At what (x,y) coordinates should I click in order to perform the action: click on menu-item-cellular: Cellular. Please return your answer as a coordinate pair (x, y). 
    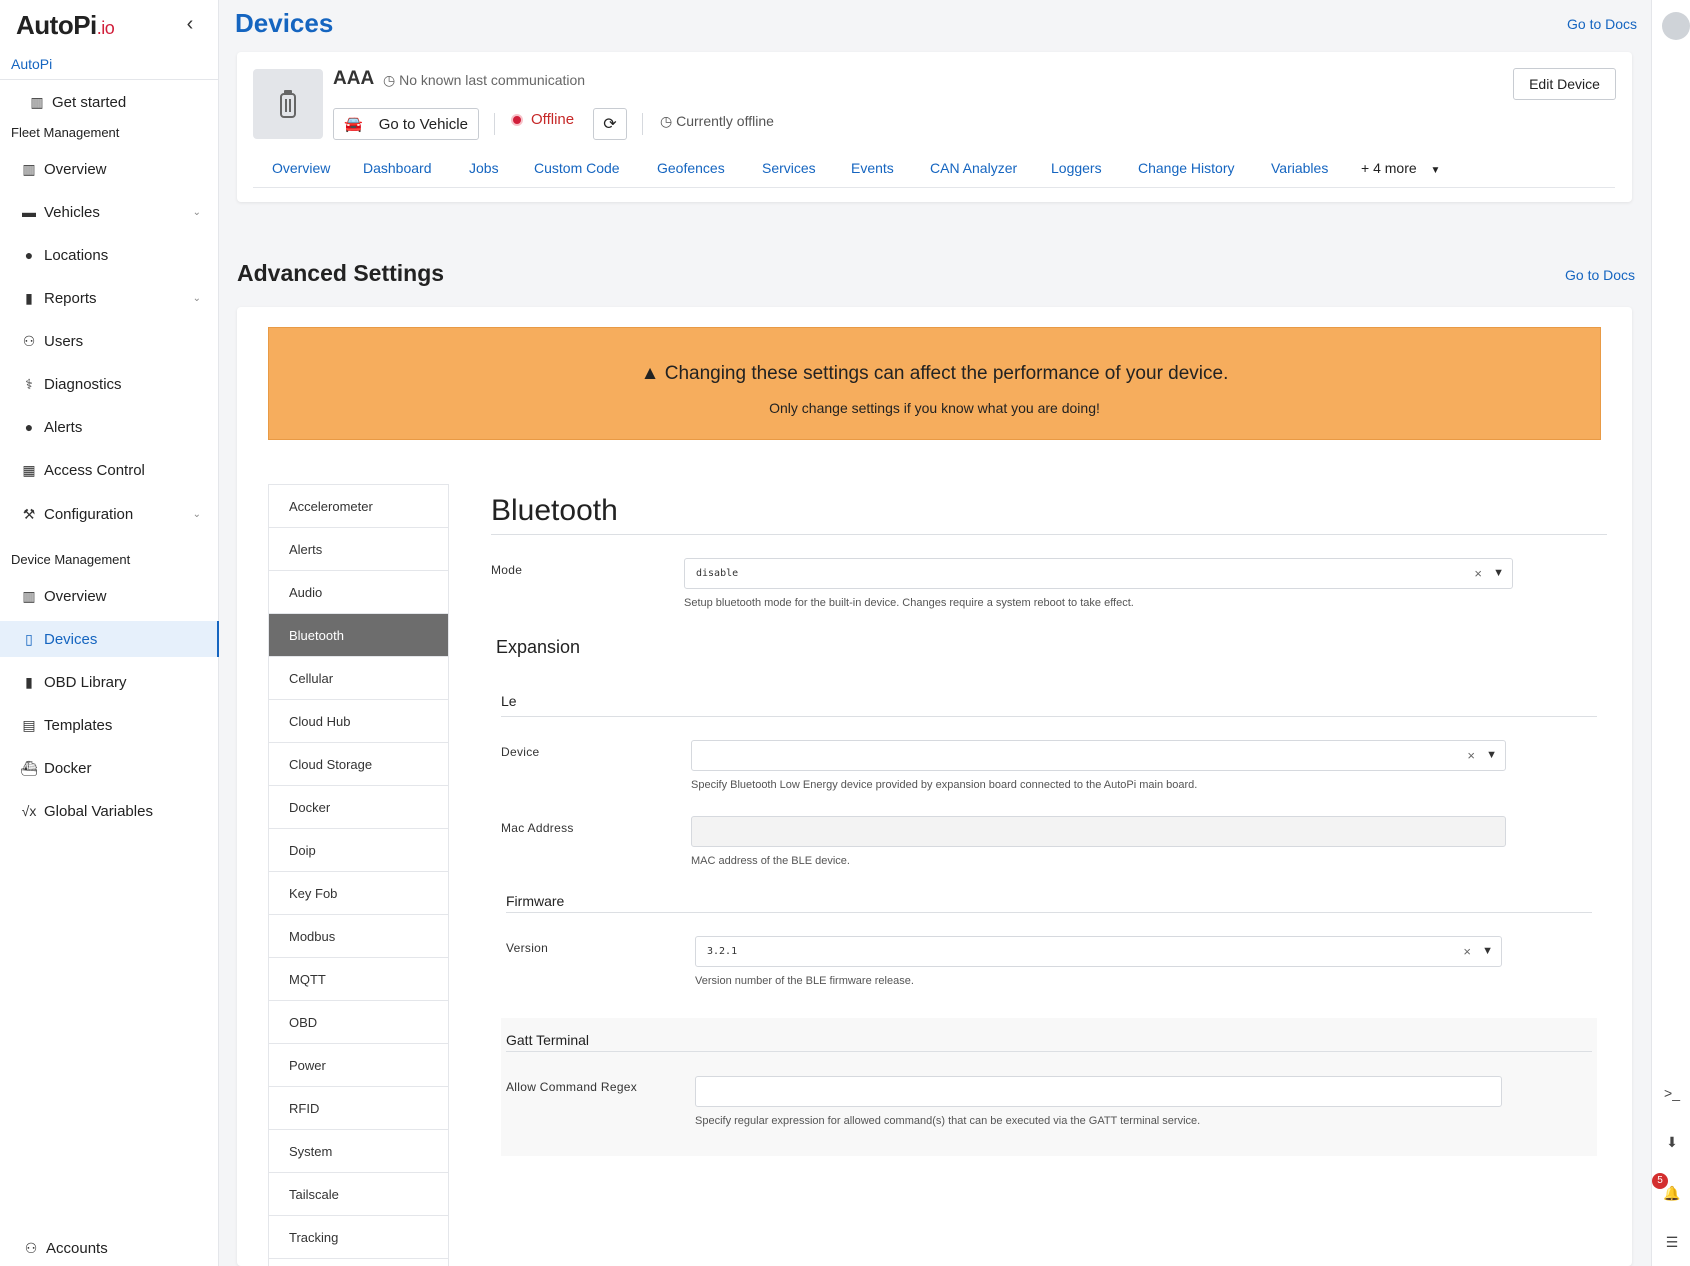
    Looking at the image, I should click on (358, 678).